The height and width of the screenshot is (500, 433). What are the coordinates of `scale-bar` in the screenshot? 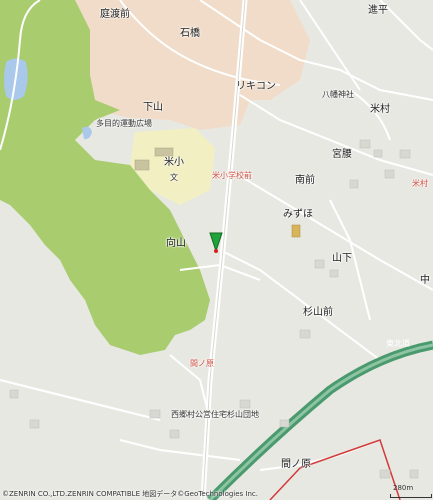 It's located at (411, 496).